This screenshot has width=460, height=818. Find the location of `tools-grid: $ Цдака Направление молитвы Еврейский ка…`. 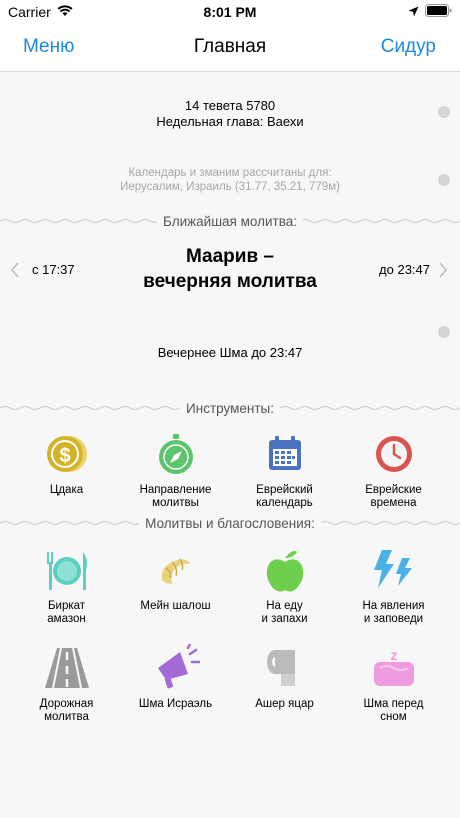

tools-grid: $ Цдака Направление молитвы Еврейский ка… is located at coordinates (230, 470).